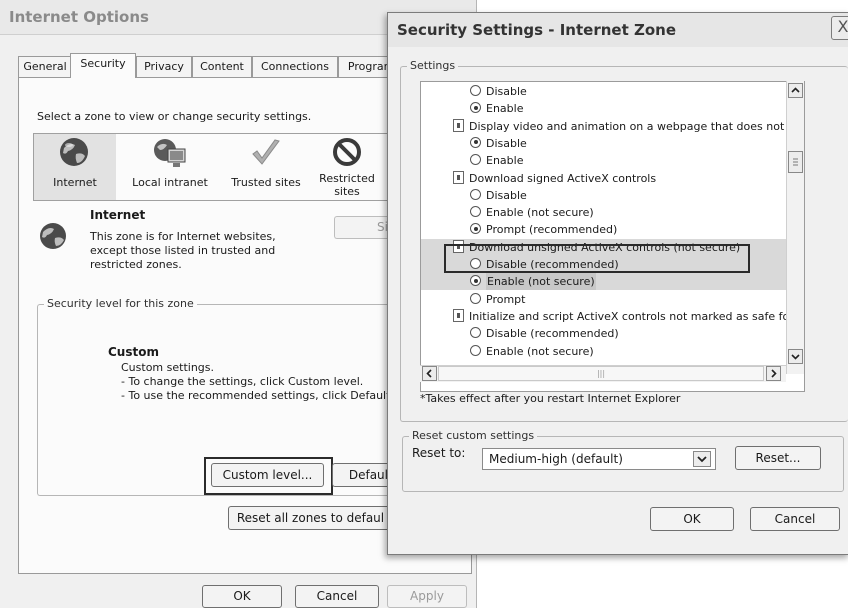 The image size is (848, 608). I want to click on zone-trusted-sites: Trusted sites, so click(266, 167).